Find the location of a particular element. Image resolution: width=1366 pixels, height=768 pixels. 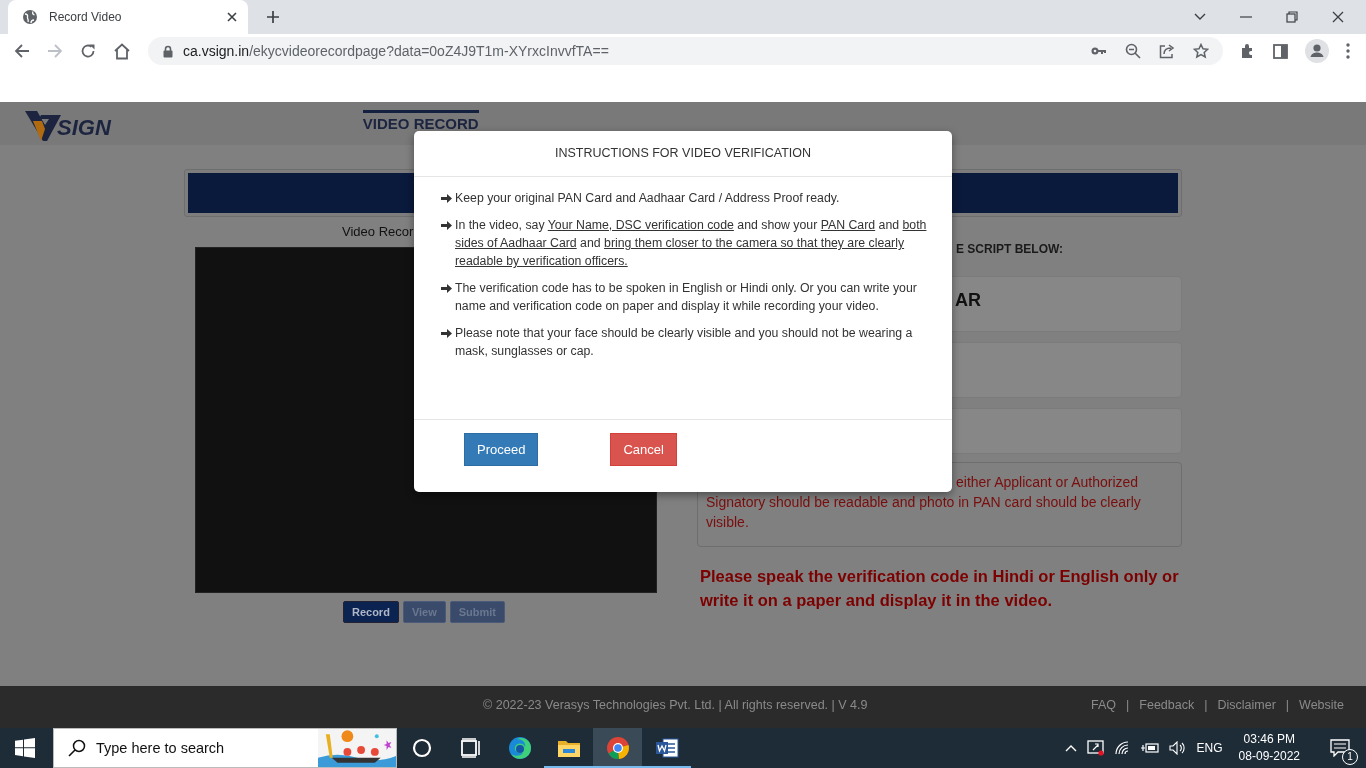

video-button: Record is located at coordinates (370, 612).